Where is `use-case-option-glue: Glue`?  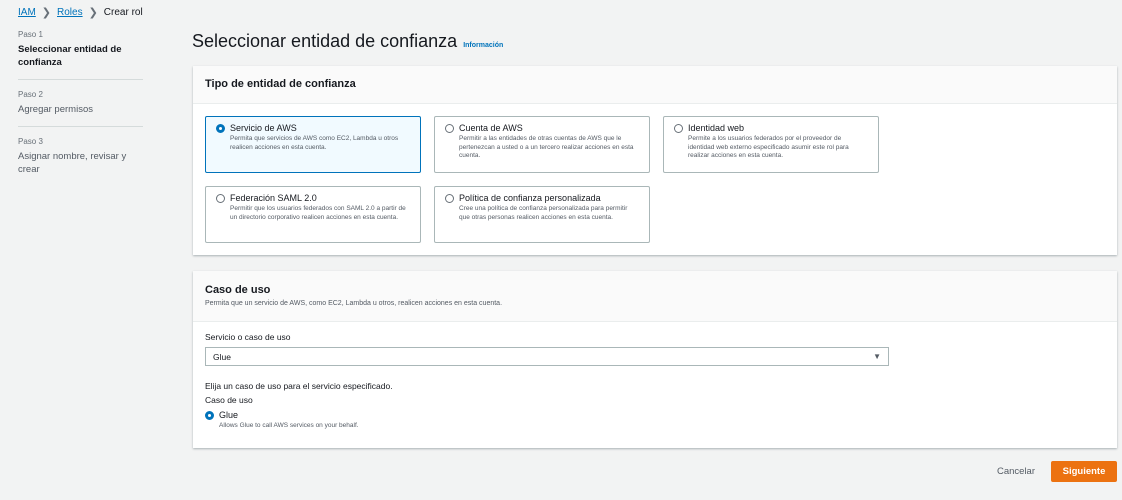
use-case-option-glue: Glue is located at coordinates (655, 415).